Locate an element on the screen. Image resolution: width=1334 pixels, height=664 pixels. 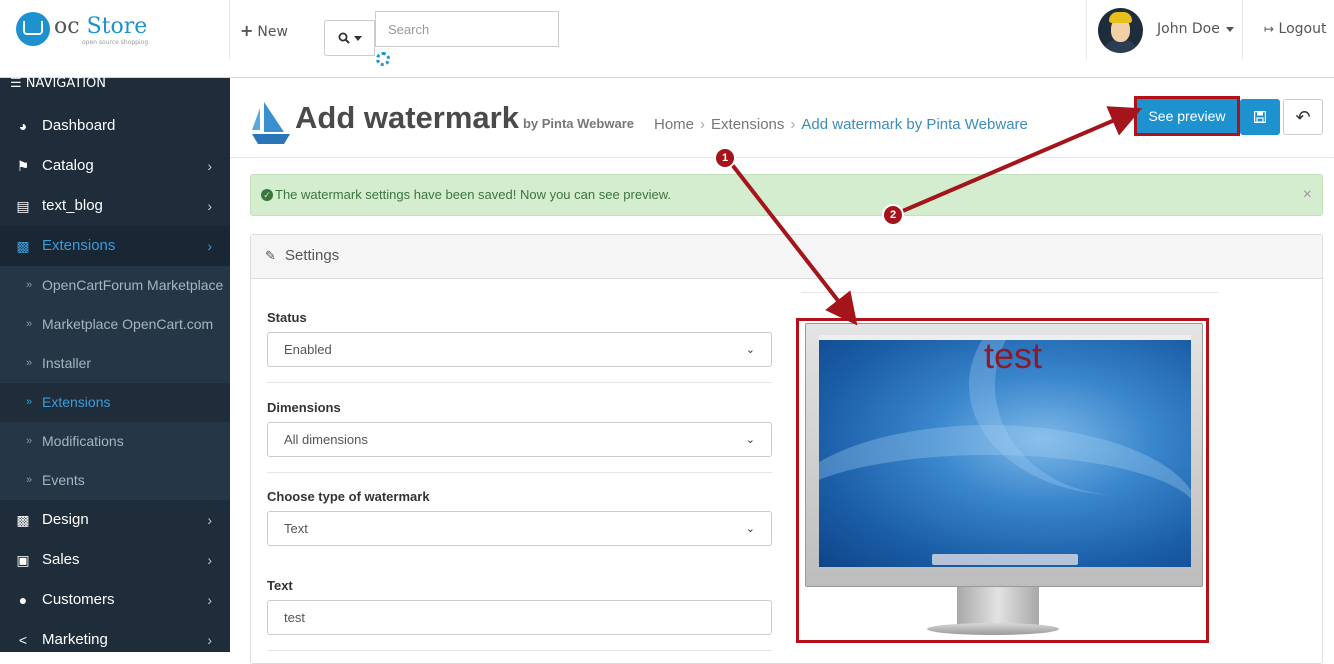
puzzle-icon: ▩ is located at coordinates (23, 246).